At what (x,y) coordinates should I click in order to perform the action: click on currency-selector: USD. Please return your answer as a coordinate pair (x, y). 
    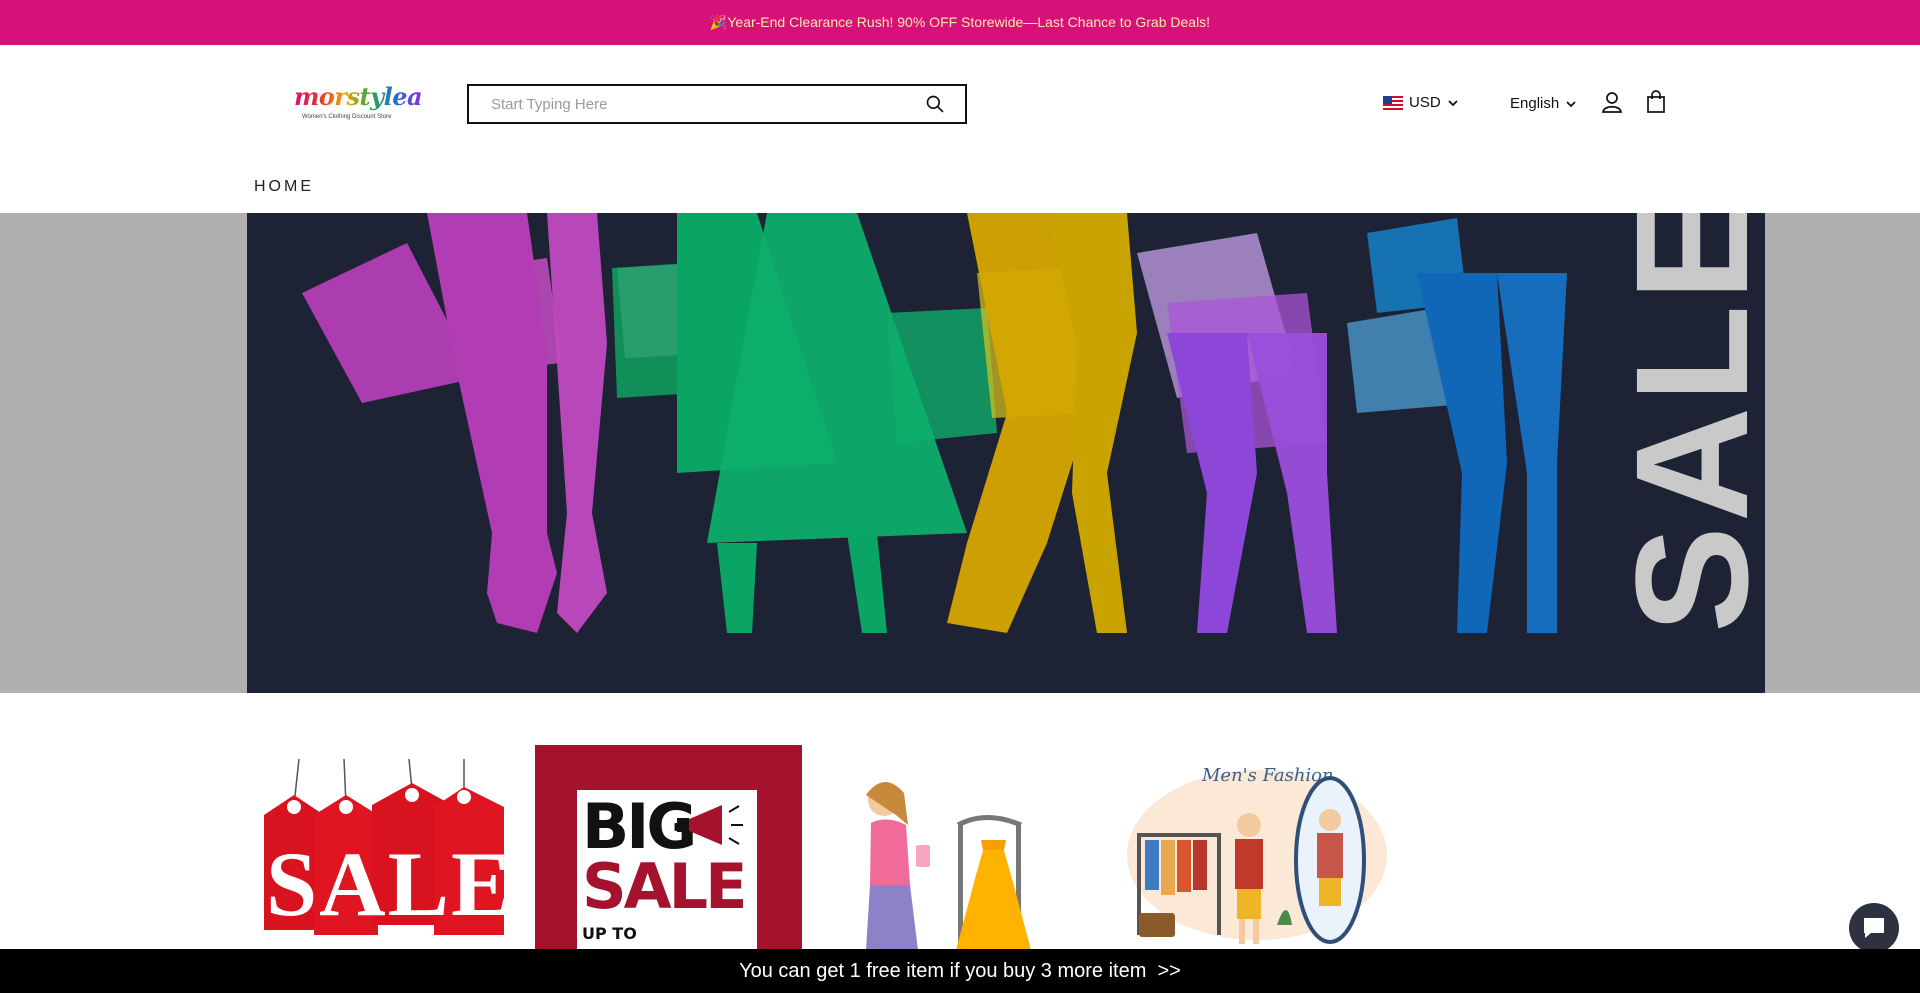
    Looking at the image, I should click on (1421, 102).